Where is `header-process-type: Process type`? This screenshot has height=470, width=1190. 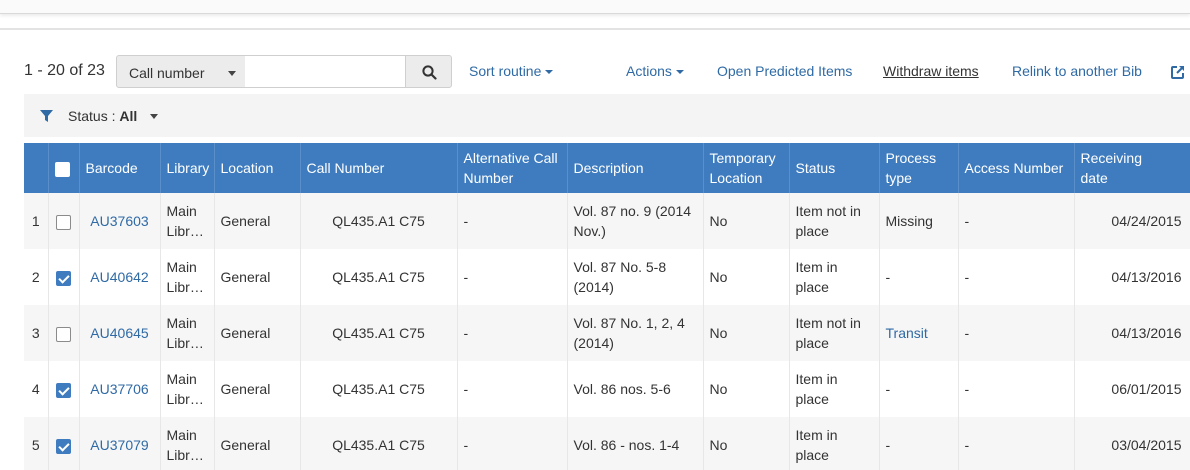 header-process-type: Process type is located at coordinates (919, 168).